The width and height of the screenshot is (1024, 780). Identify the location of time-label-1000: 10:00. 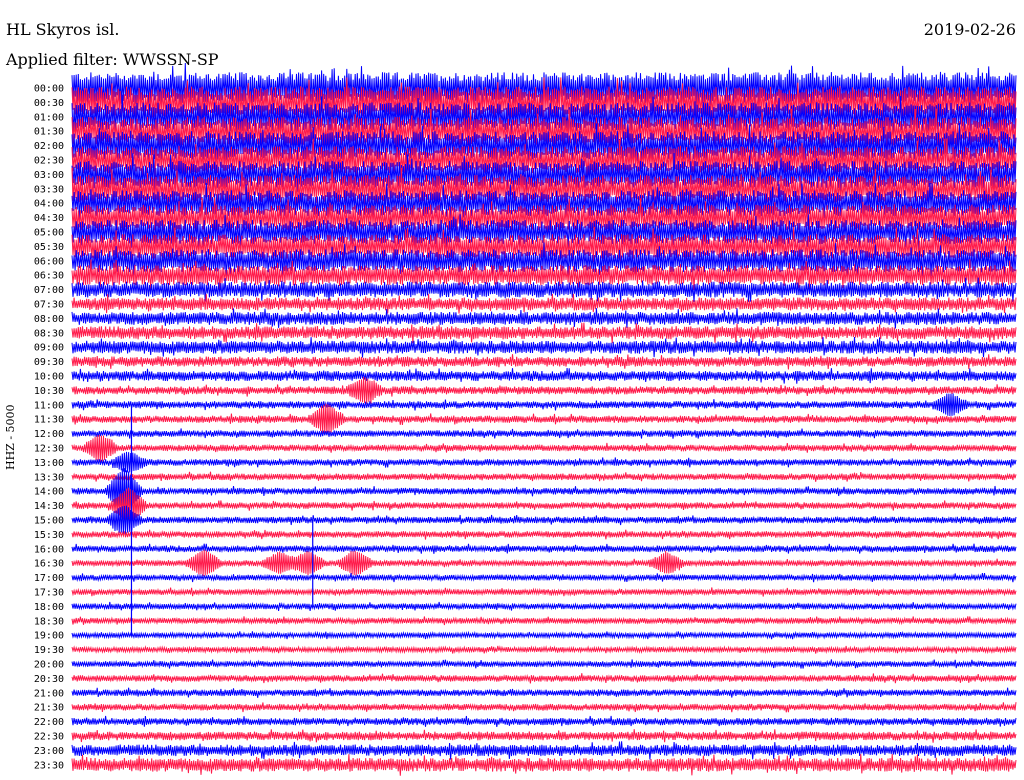
(49, 377).